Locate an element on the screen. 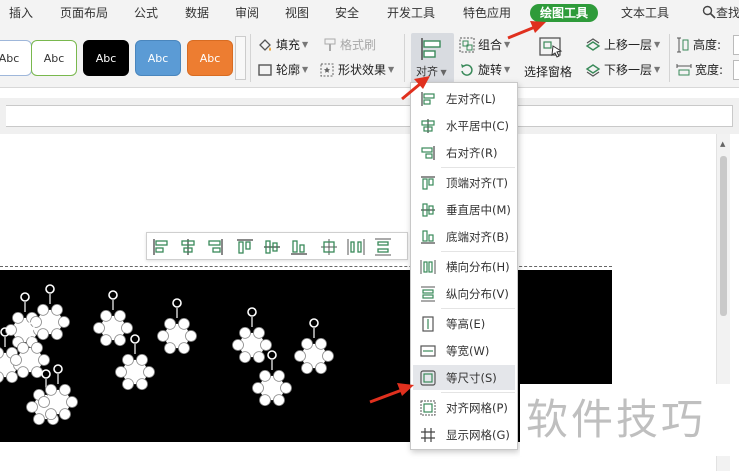 This screenshot has height=471, width=739. menu-item-distribute-horizontal: 横向分布(H) is located at coordinates (464, 266).